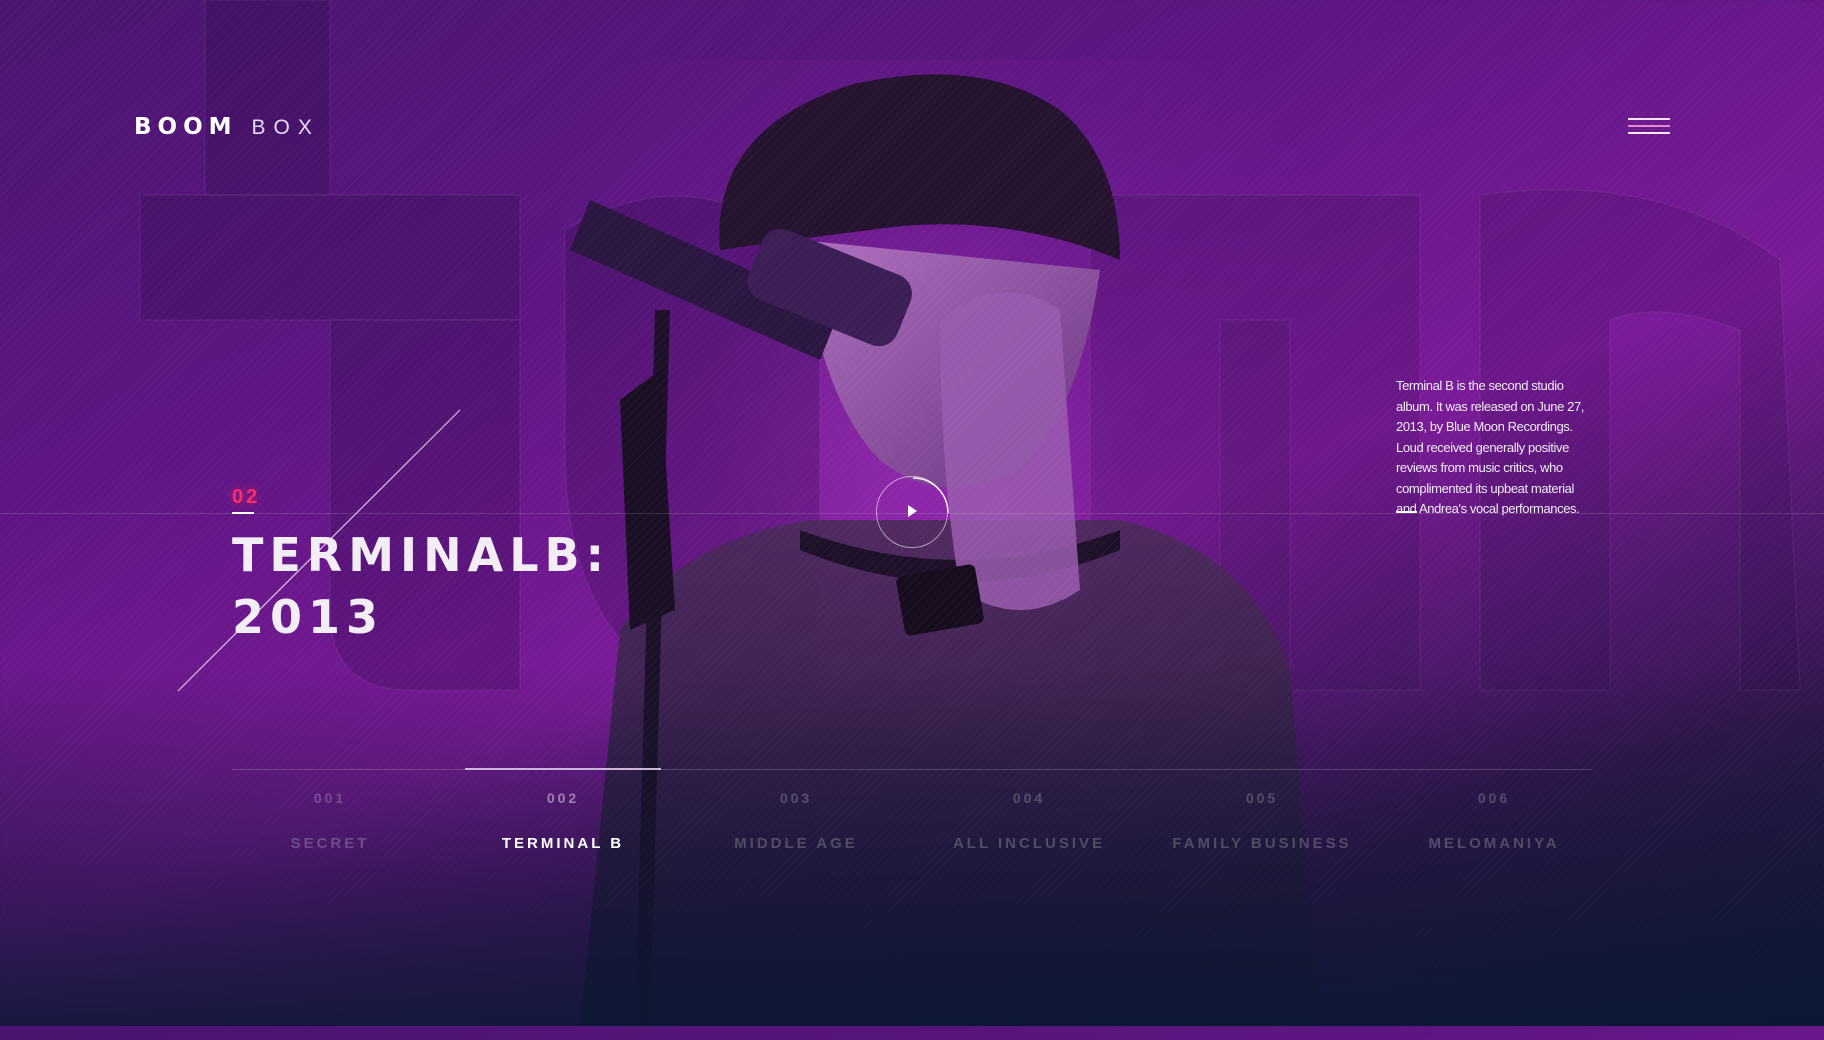 The height and width of the screenshot is (1040, 1824). What do you see at coordinates (243, 513) in the screenshot?
I see `album-number-underline` at bounding box center [243, 513].